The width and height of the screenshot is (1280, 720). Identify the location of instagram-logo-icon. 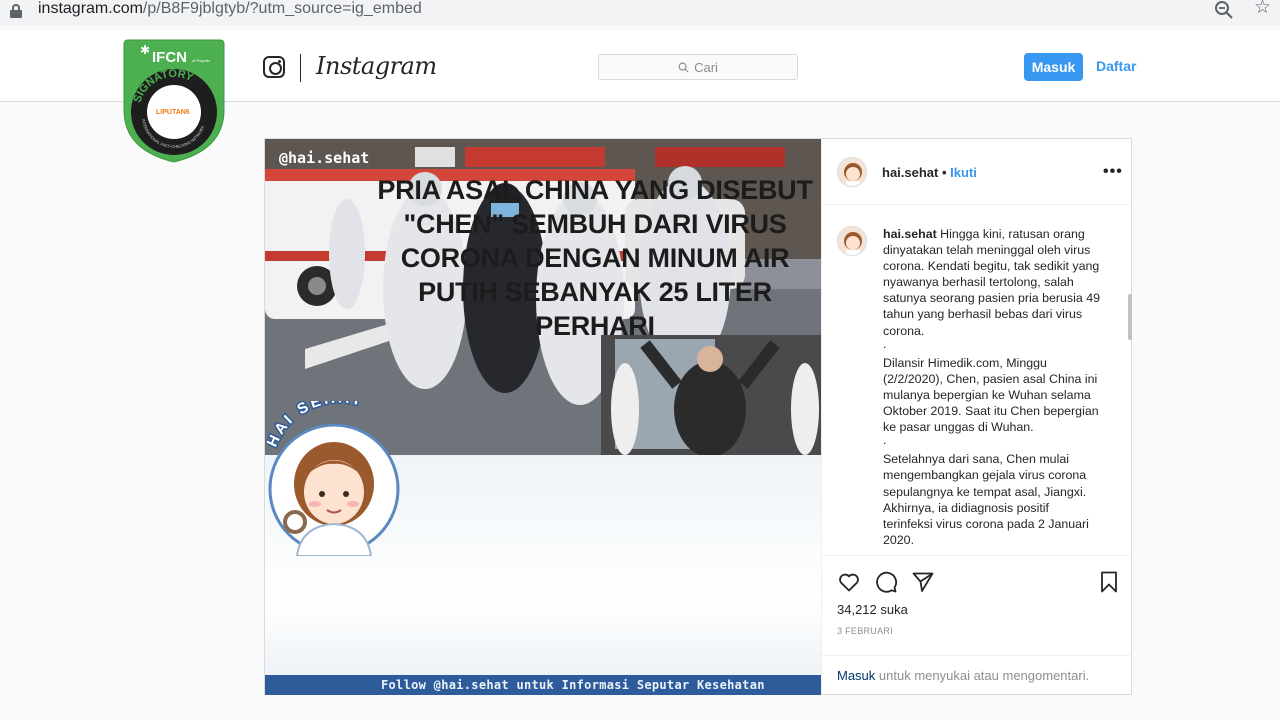
(274, 67).